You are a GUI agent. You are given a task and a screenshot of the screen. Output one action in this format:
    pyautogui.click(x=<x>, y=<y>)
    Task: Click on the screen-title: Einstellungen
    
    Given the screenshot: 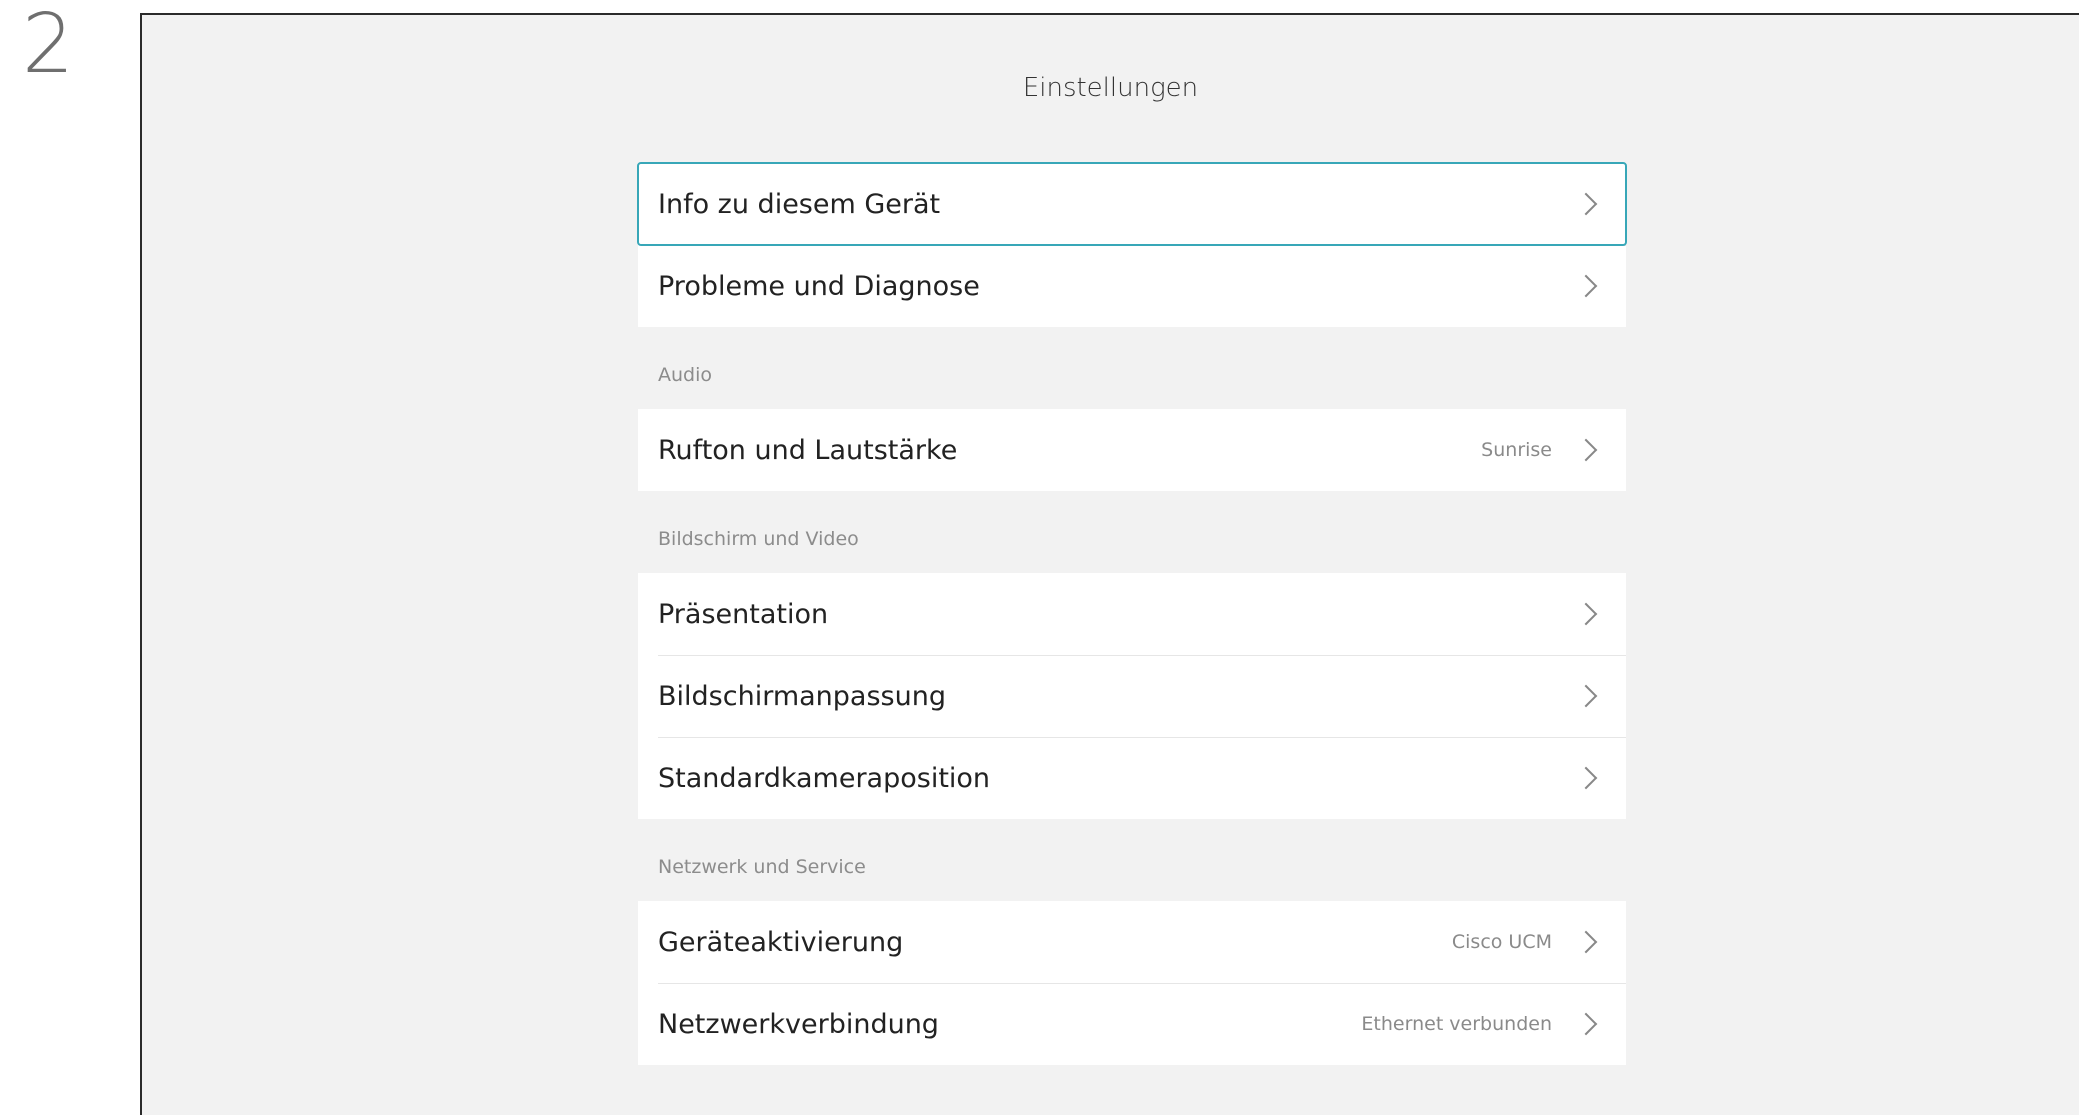 What is the action you would take?
    pyautogui.click(x=1110, y=88)
    